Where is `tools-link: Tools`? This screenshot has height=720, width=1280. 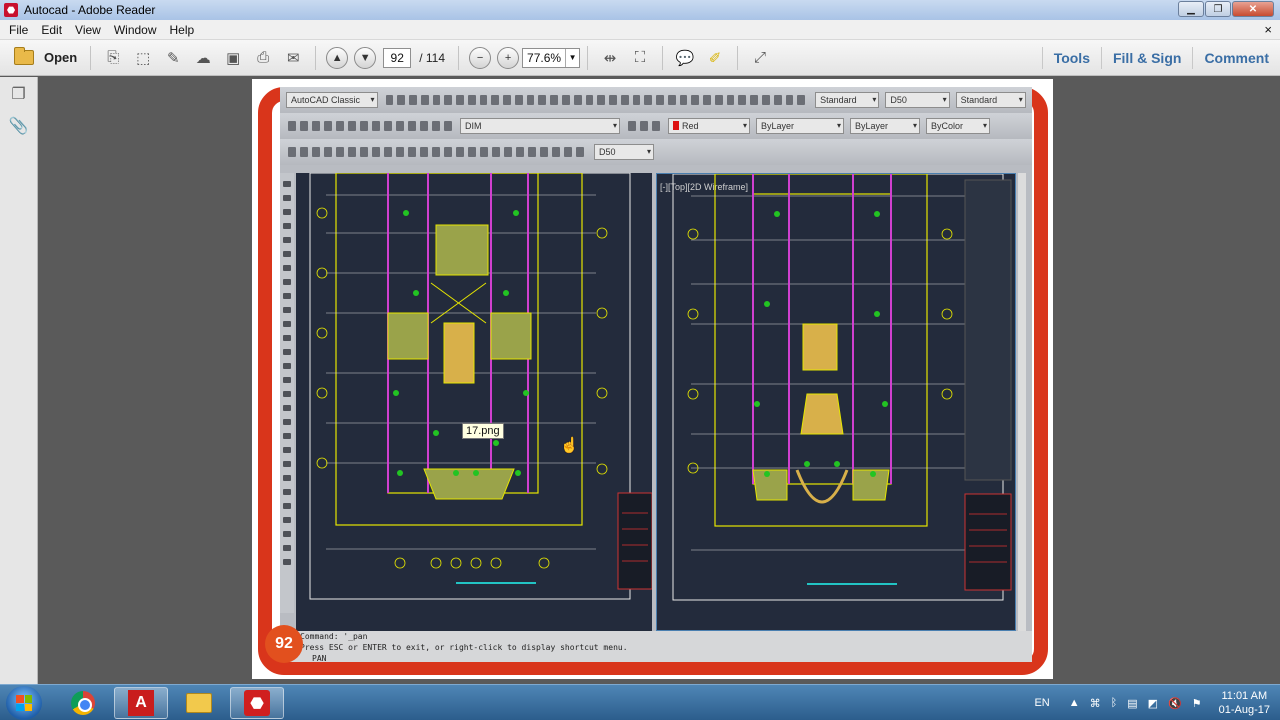 tools-link: Tools is located at coordinates (1072, 58).